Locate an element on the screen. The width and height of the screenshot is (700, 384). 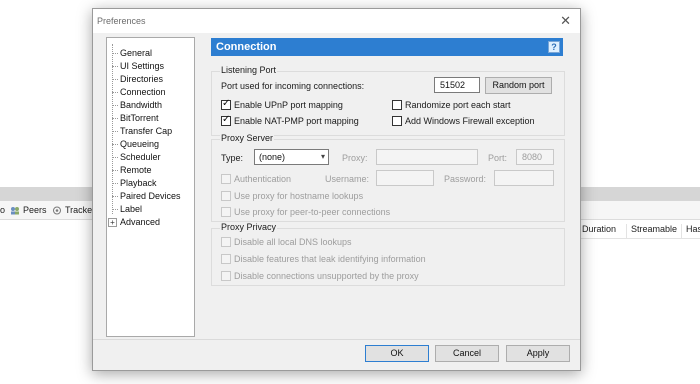
tree-item-label: Label is located at coordinates (131, 209).